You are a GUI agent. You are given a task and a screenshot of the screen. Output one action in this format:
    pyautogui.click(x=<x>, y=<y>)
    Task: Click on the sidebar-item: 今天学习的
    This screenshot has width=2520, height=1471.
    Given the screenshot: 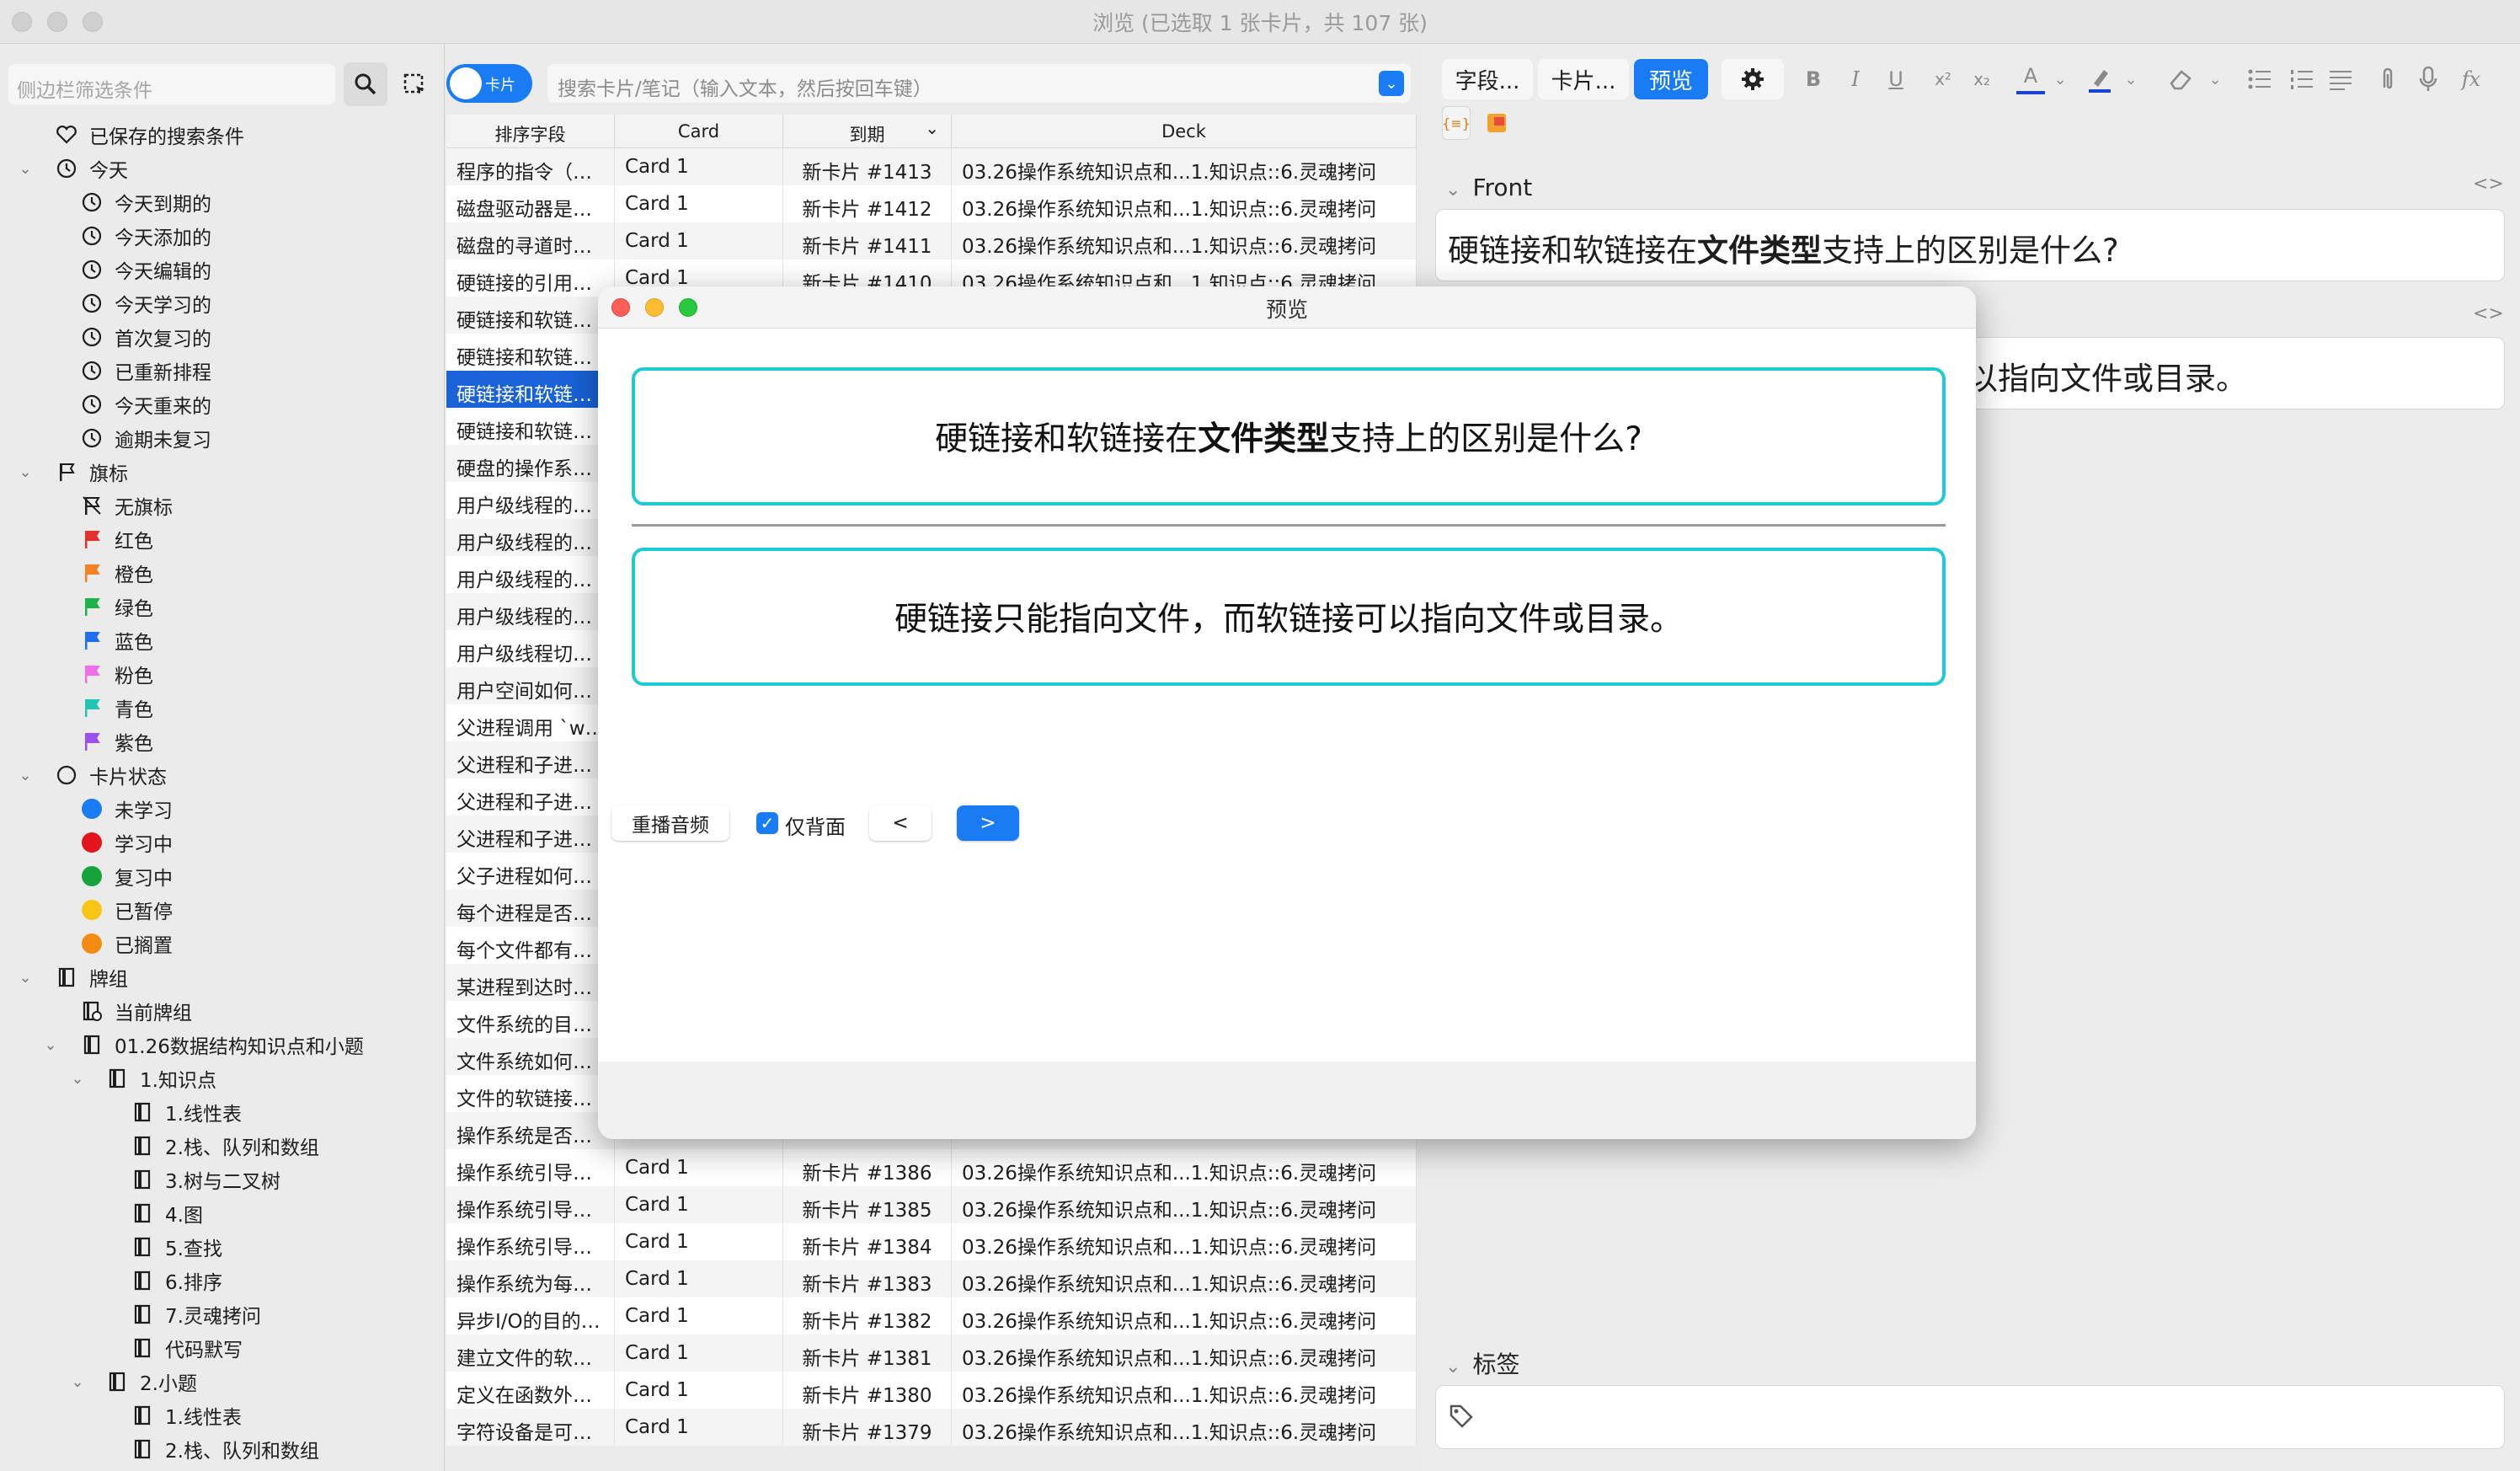 What is the action you would take?
    pyautogui.click(x=222, y=303)
    